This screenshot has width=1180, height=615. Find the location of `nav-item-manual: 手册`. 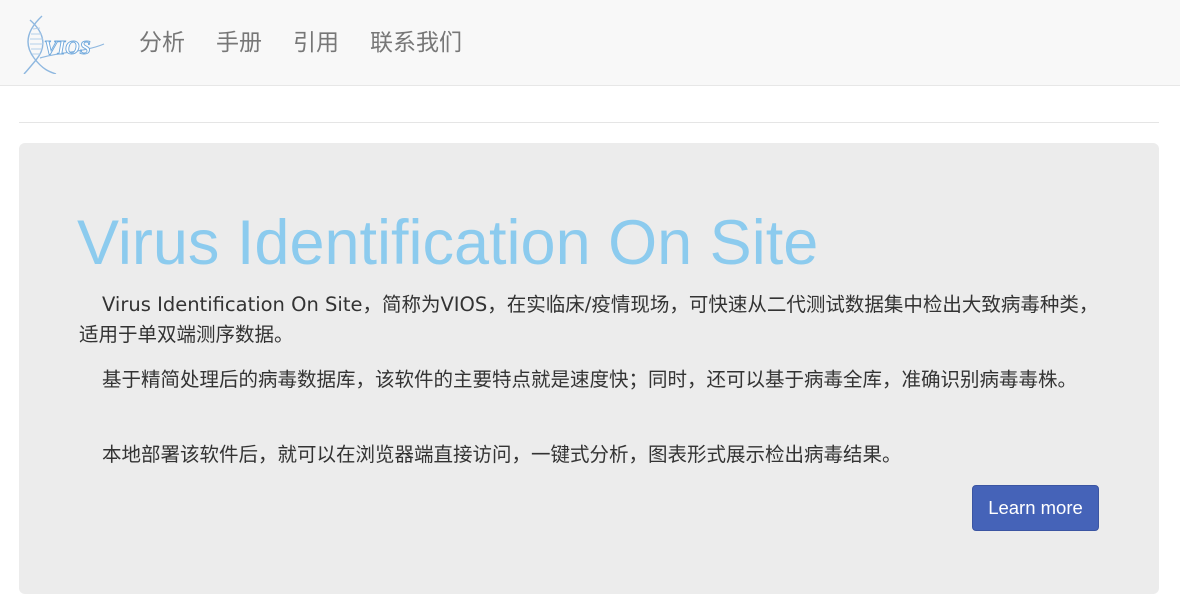

nav-item-manual: 手册 is located at coordinates (239, 43).